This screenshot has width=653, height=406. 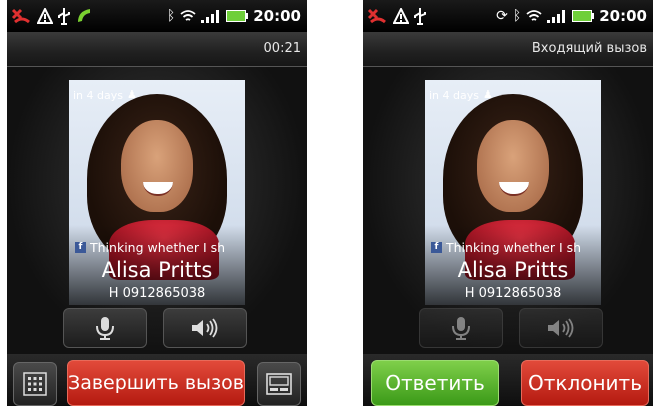 I want to click on status-bar: ⟳ ᛒ 20:00, so click(x=508, y=16).